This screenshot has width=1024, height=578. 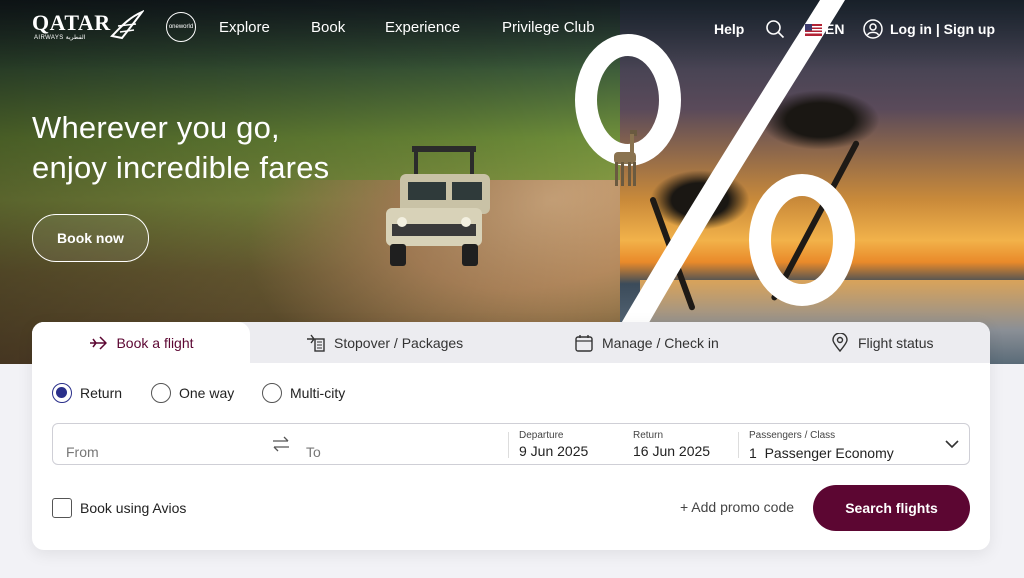 I want to click on chevron-down-icon, so click(x=952, y=444).